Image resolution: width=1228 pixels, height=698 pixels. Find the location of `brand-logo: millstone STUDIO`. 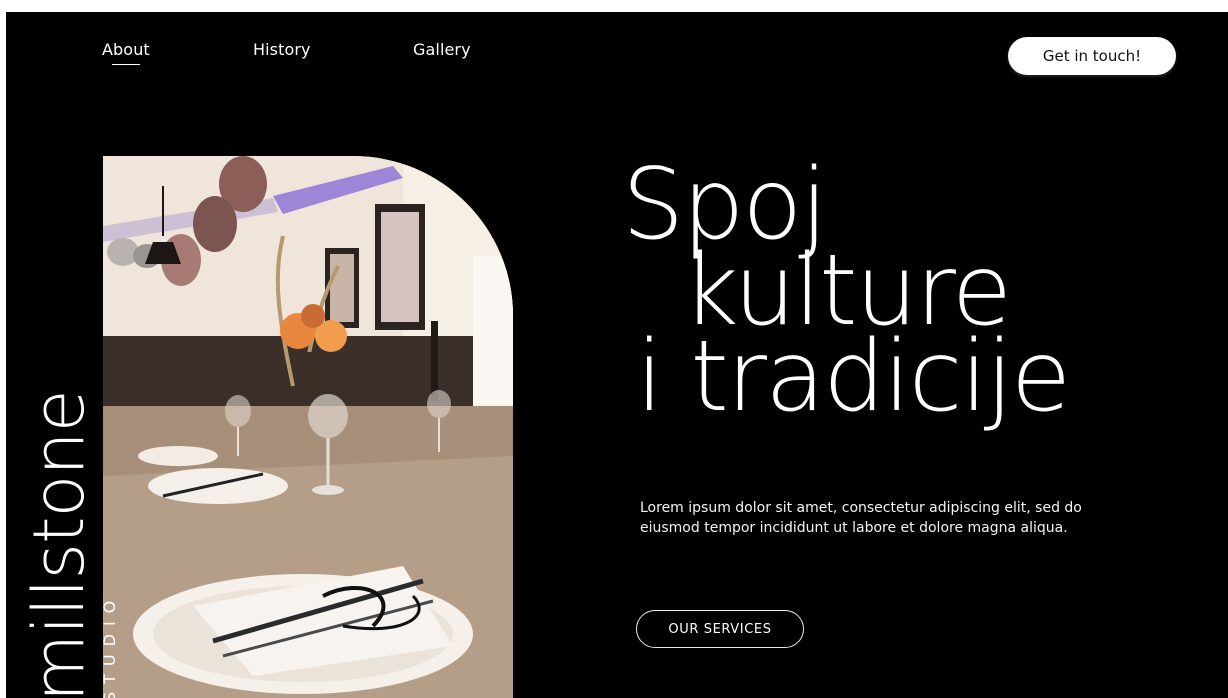

brand-logo: millstone STUDIO is located at coordinates (68, 544).